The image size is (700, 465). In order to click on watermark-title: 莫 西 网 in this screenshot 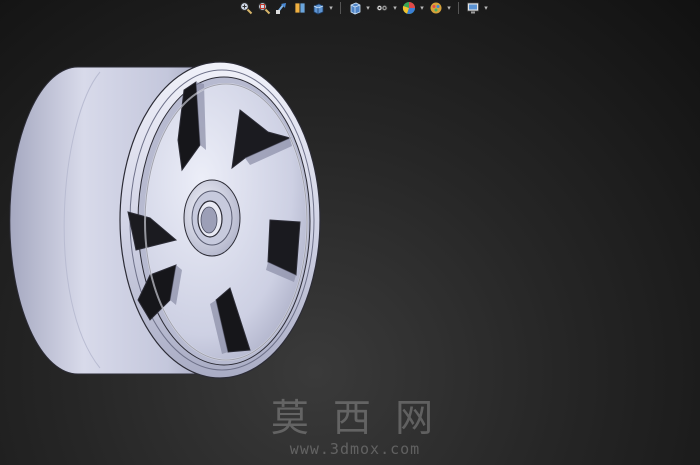, I will do `click(355, 418)`.